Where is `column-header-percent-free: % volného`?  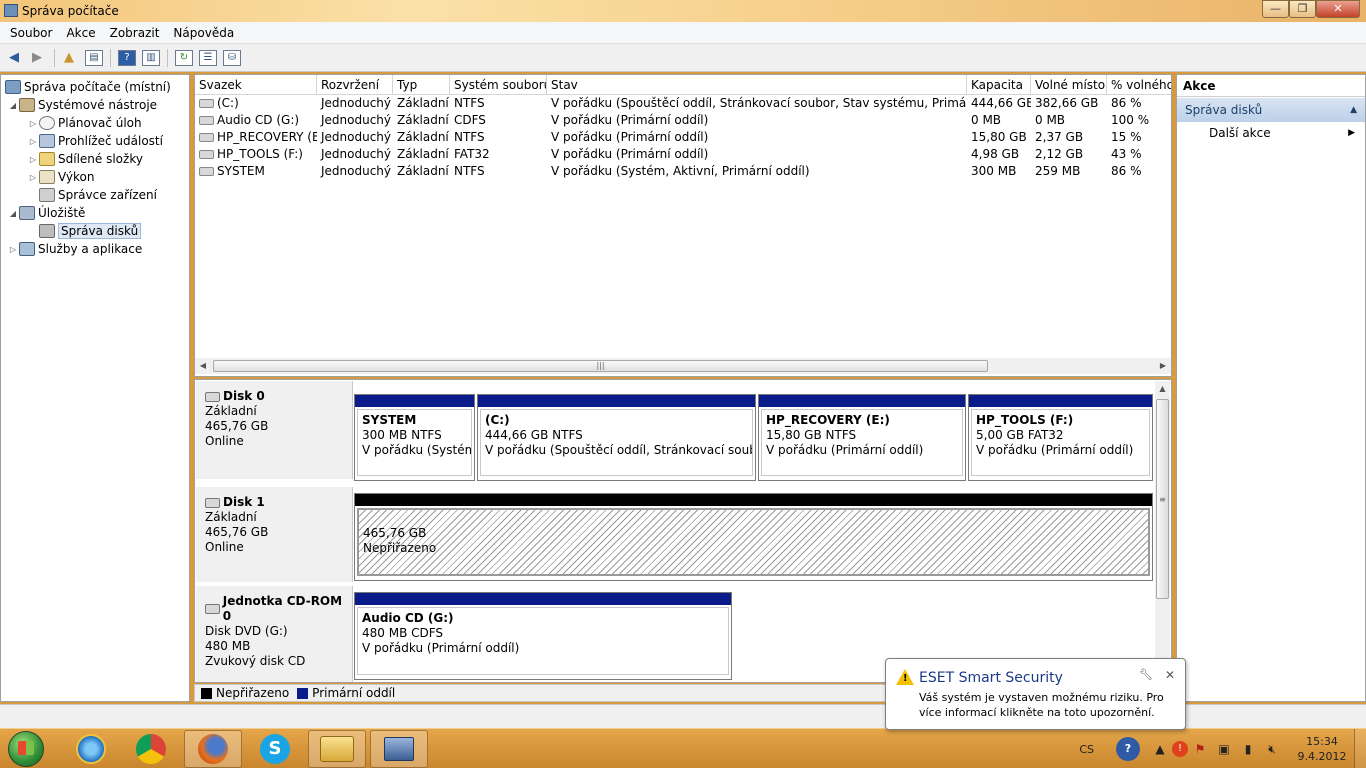
column-header-percent-free: % volného is located at coordinates (1139, 84).